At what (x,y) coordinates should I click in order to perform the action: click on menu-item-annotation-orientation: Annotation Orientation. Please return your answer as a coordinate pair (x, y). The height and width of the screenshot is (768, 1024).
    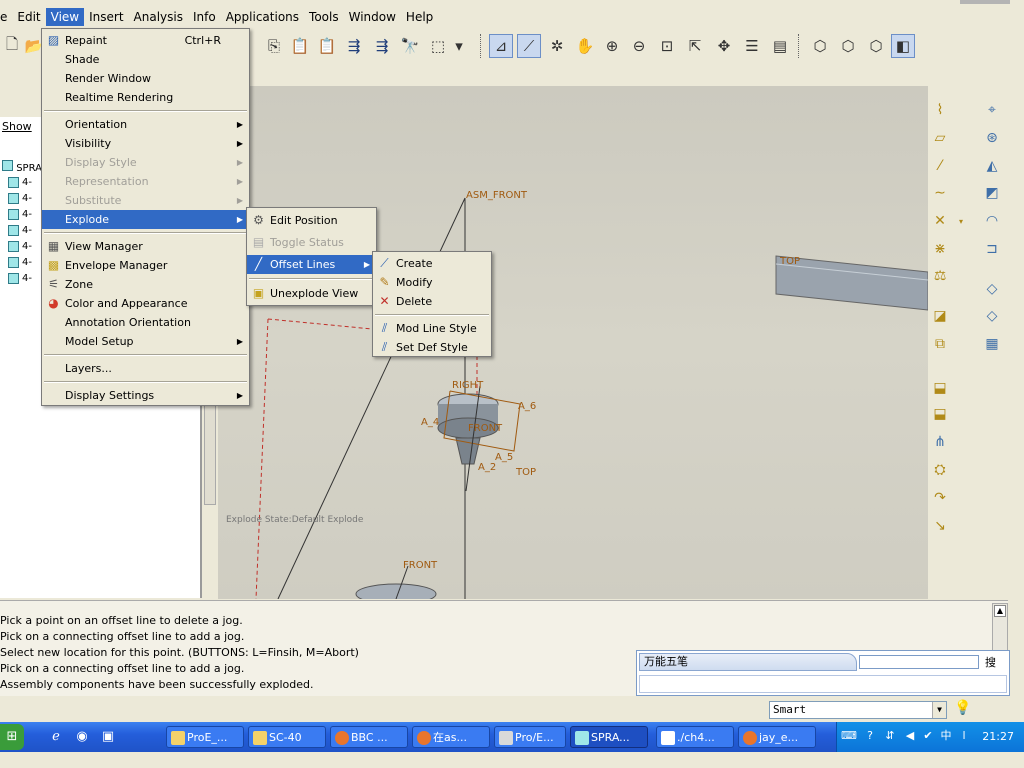
    Looking at the image, I should click on (145, 322).